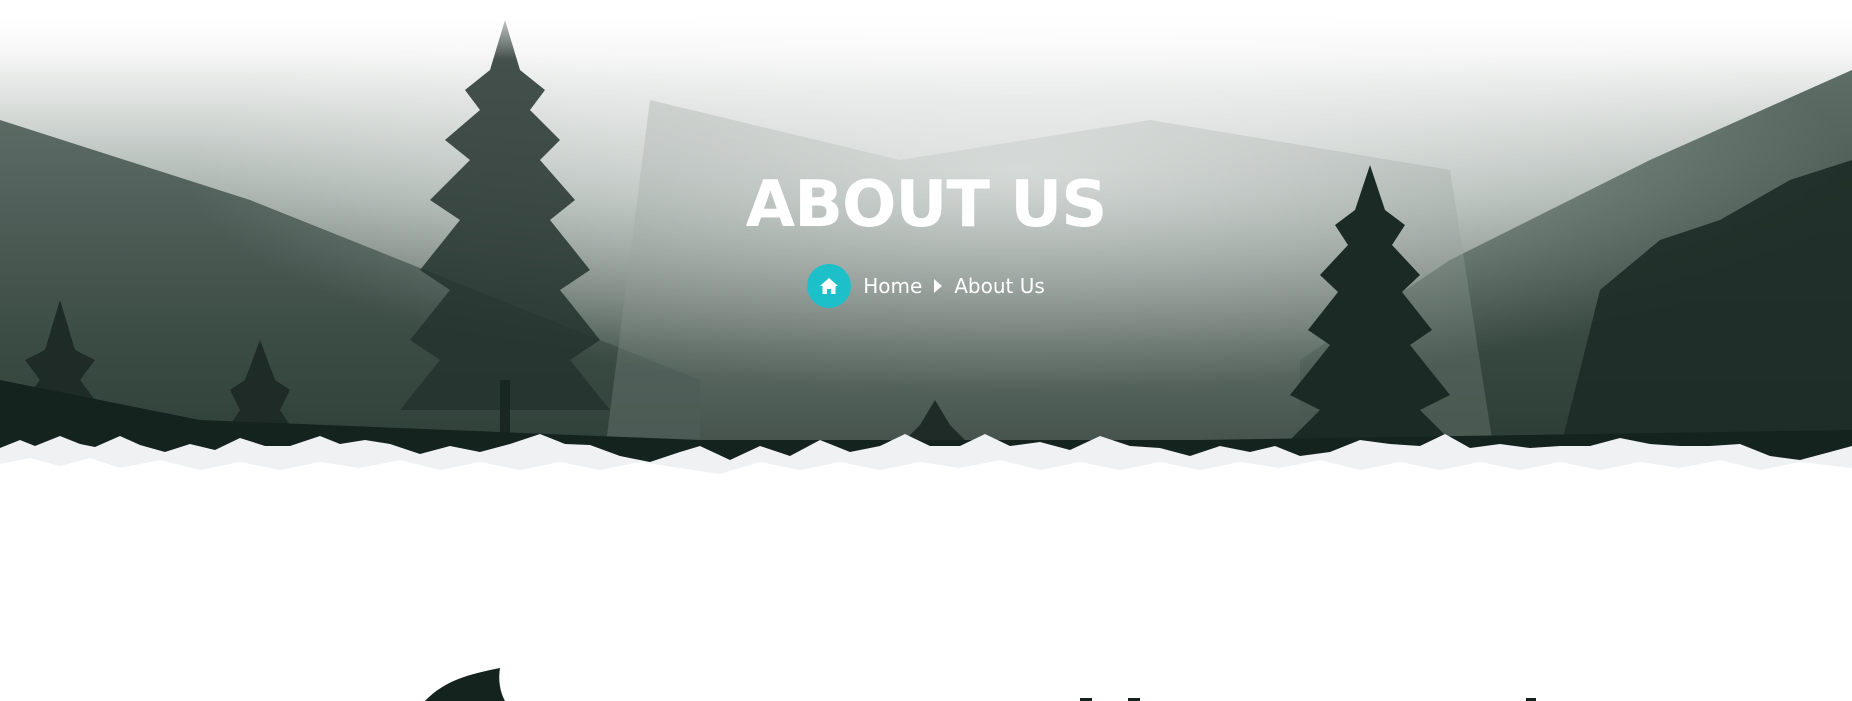 This screenshot has width=1852, height=701. I want to click on home-icon, so click(829, 286).